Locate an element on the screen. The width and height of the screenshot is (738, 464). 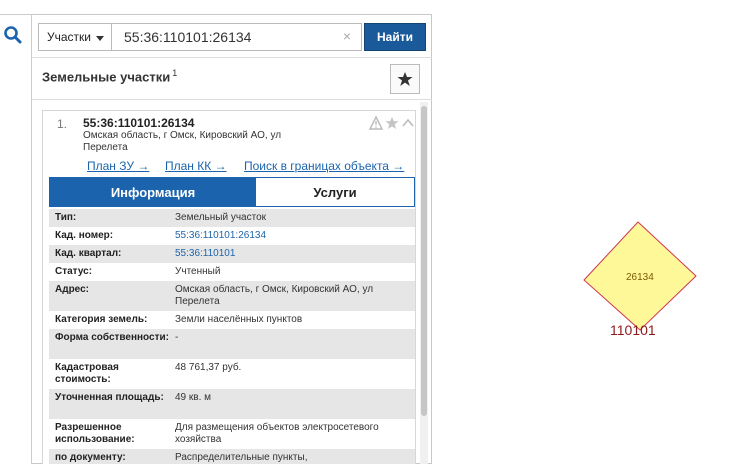
favorites-button is located at coordinates (405, 79).